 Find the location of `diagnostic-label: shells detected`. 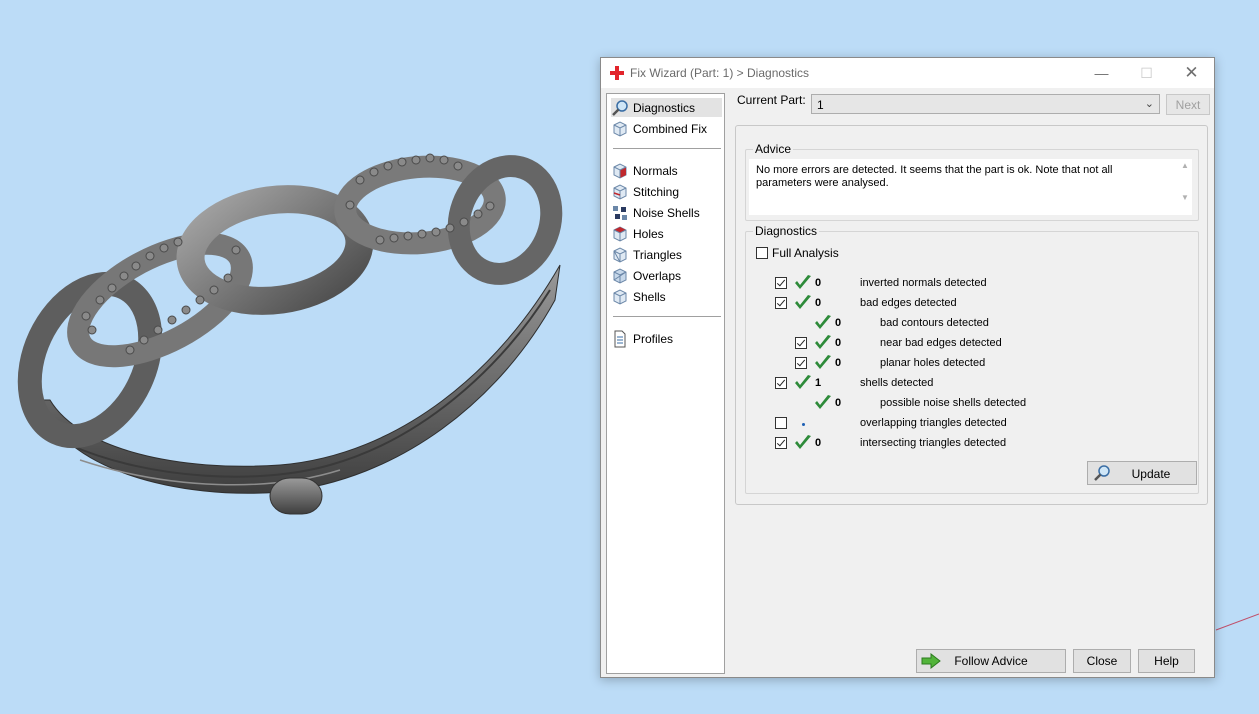

diagnostic-label: shells detected is located at coordinates (897, 383).